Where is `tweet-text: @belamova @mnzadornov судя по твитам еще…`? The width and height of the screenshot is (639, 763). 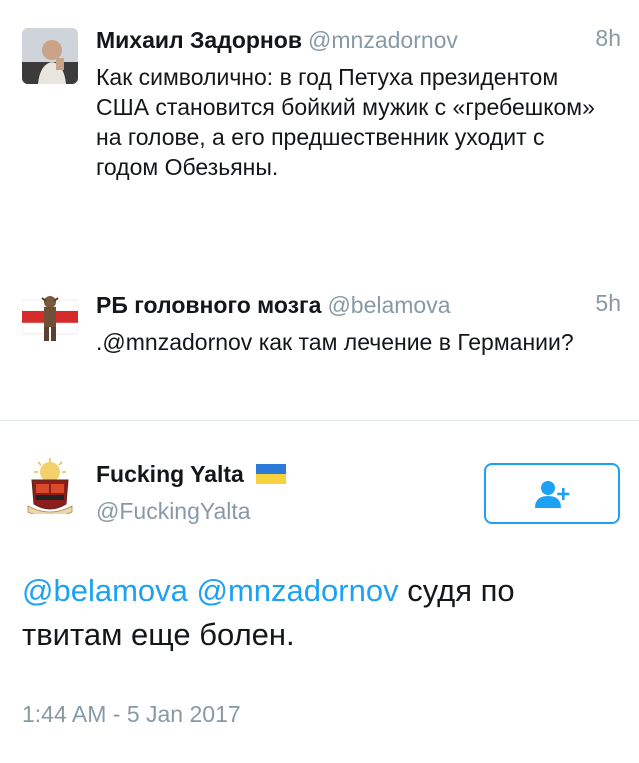
tweet-text: @belamova @mnzadornov судя по твитам еще… is located at coordinates (310, 613).